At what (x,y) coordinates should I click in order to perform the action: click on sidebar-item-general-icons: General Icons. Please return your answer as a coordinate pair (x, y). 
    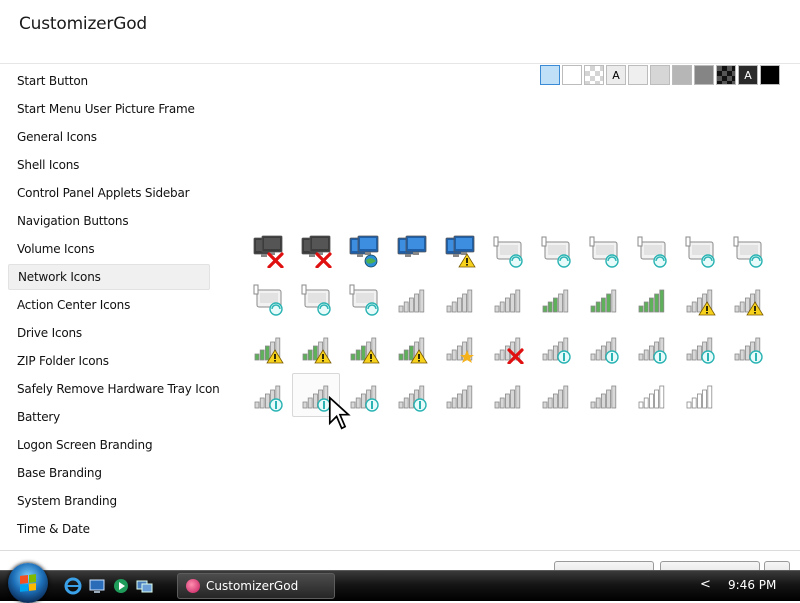
    Looking at the image, I should click on (109, 137).